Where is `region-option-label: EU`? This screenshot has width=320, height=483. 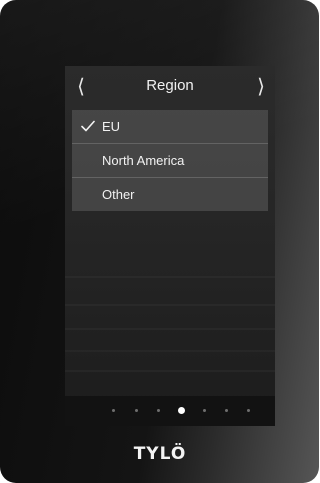
region-option-label: EU is located at coordinates (111, 126).